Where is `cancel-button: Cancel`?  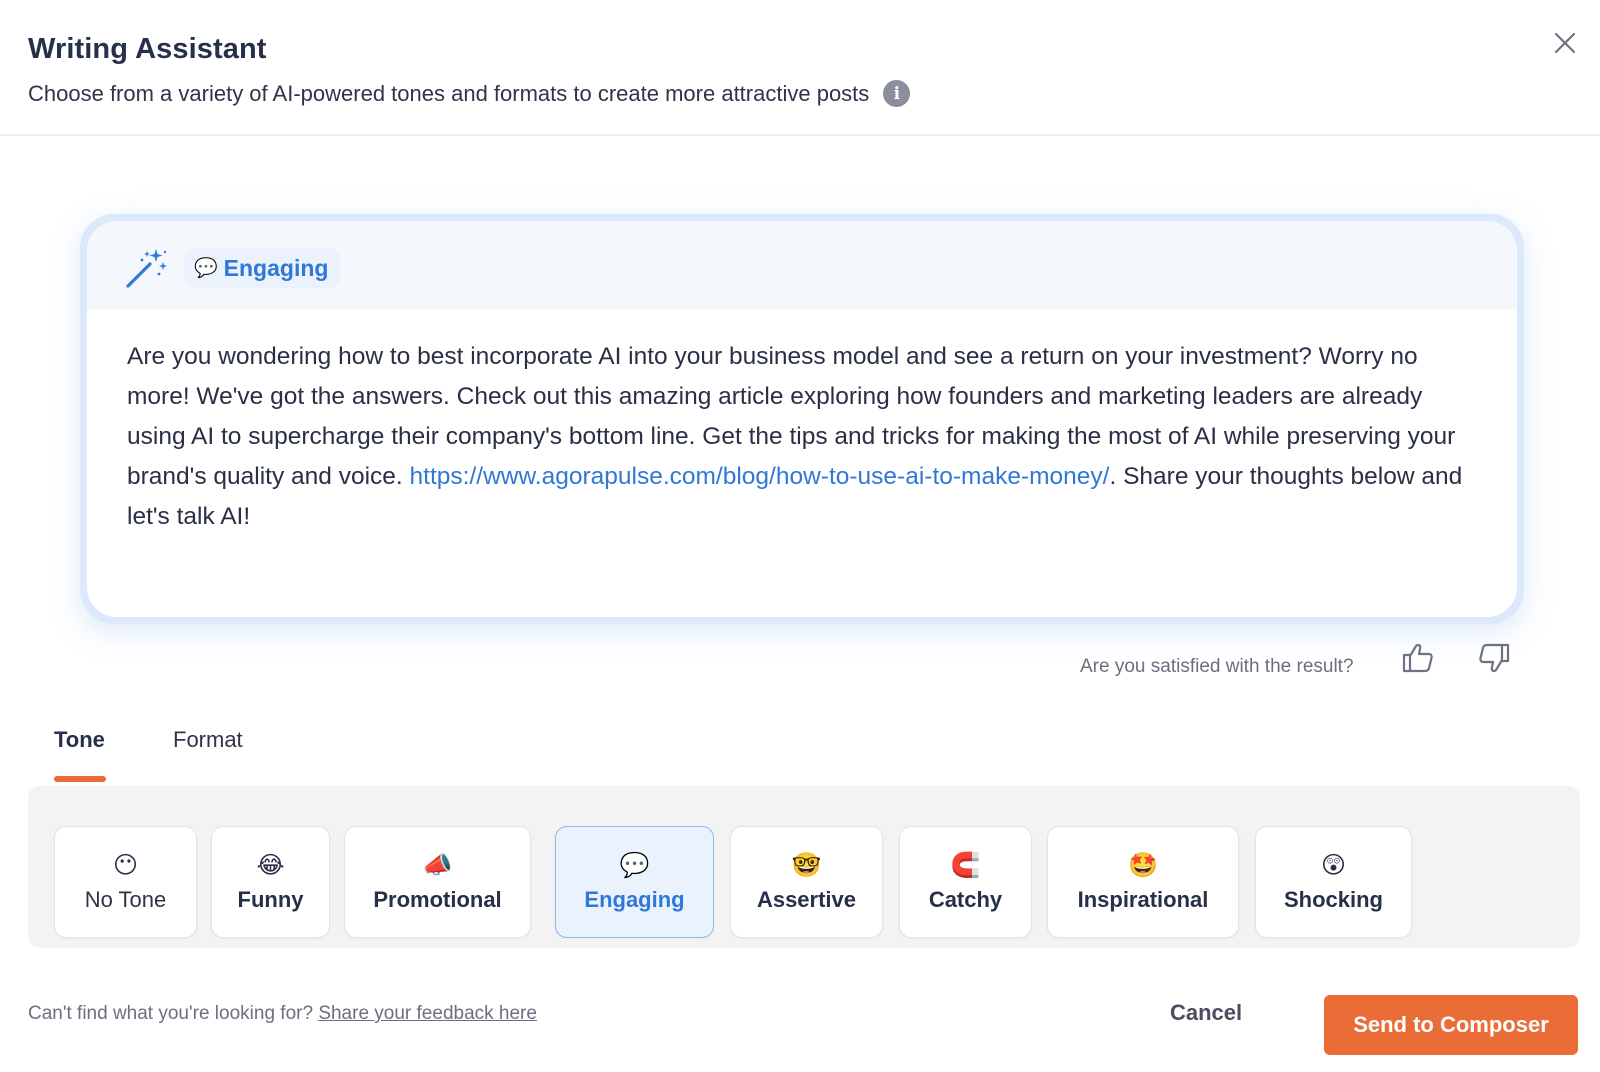
cancel-button: Cancel is located at coordinates (1206, 1013).